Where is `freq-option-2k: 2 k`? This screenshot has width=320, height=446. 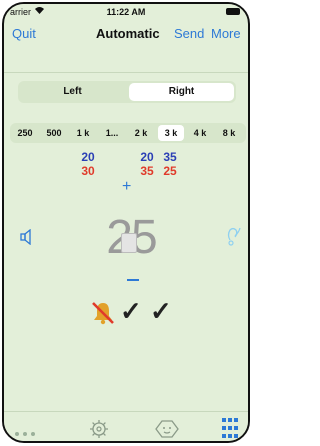 freq-option-2k: 2 k is located at coordinates (141, 133).